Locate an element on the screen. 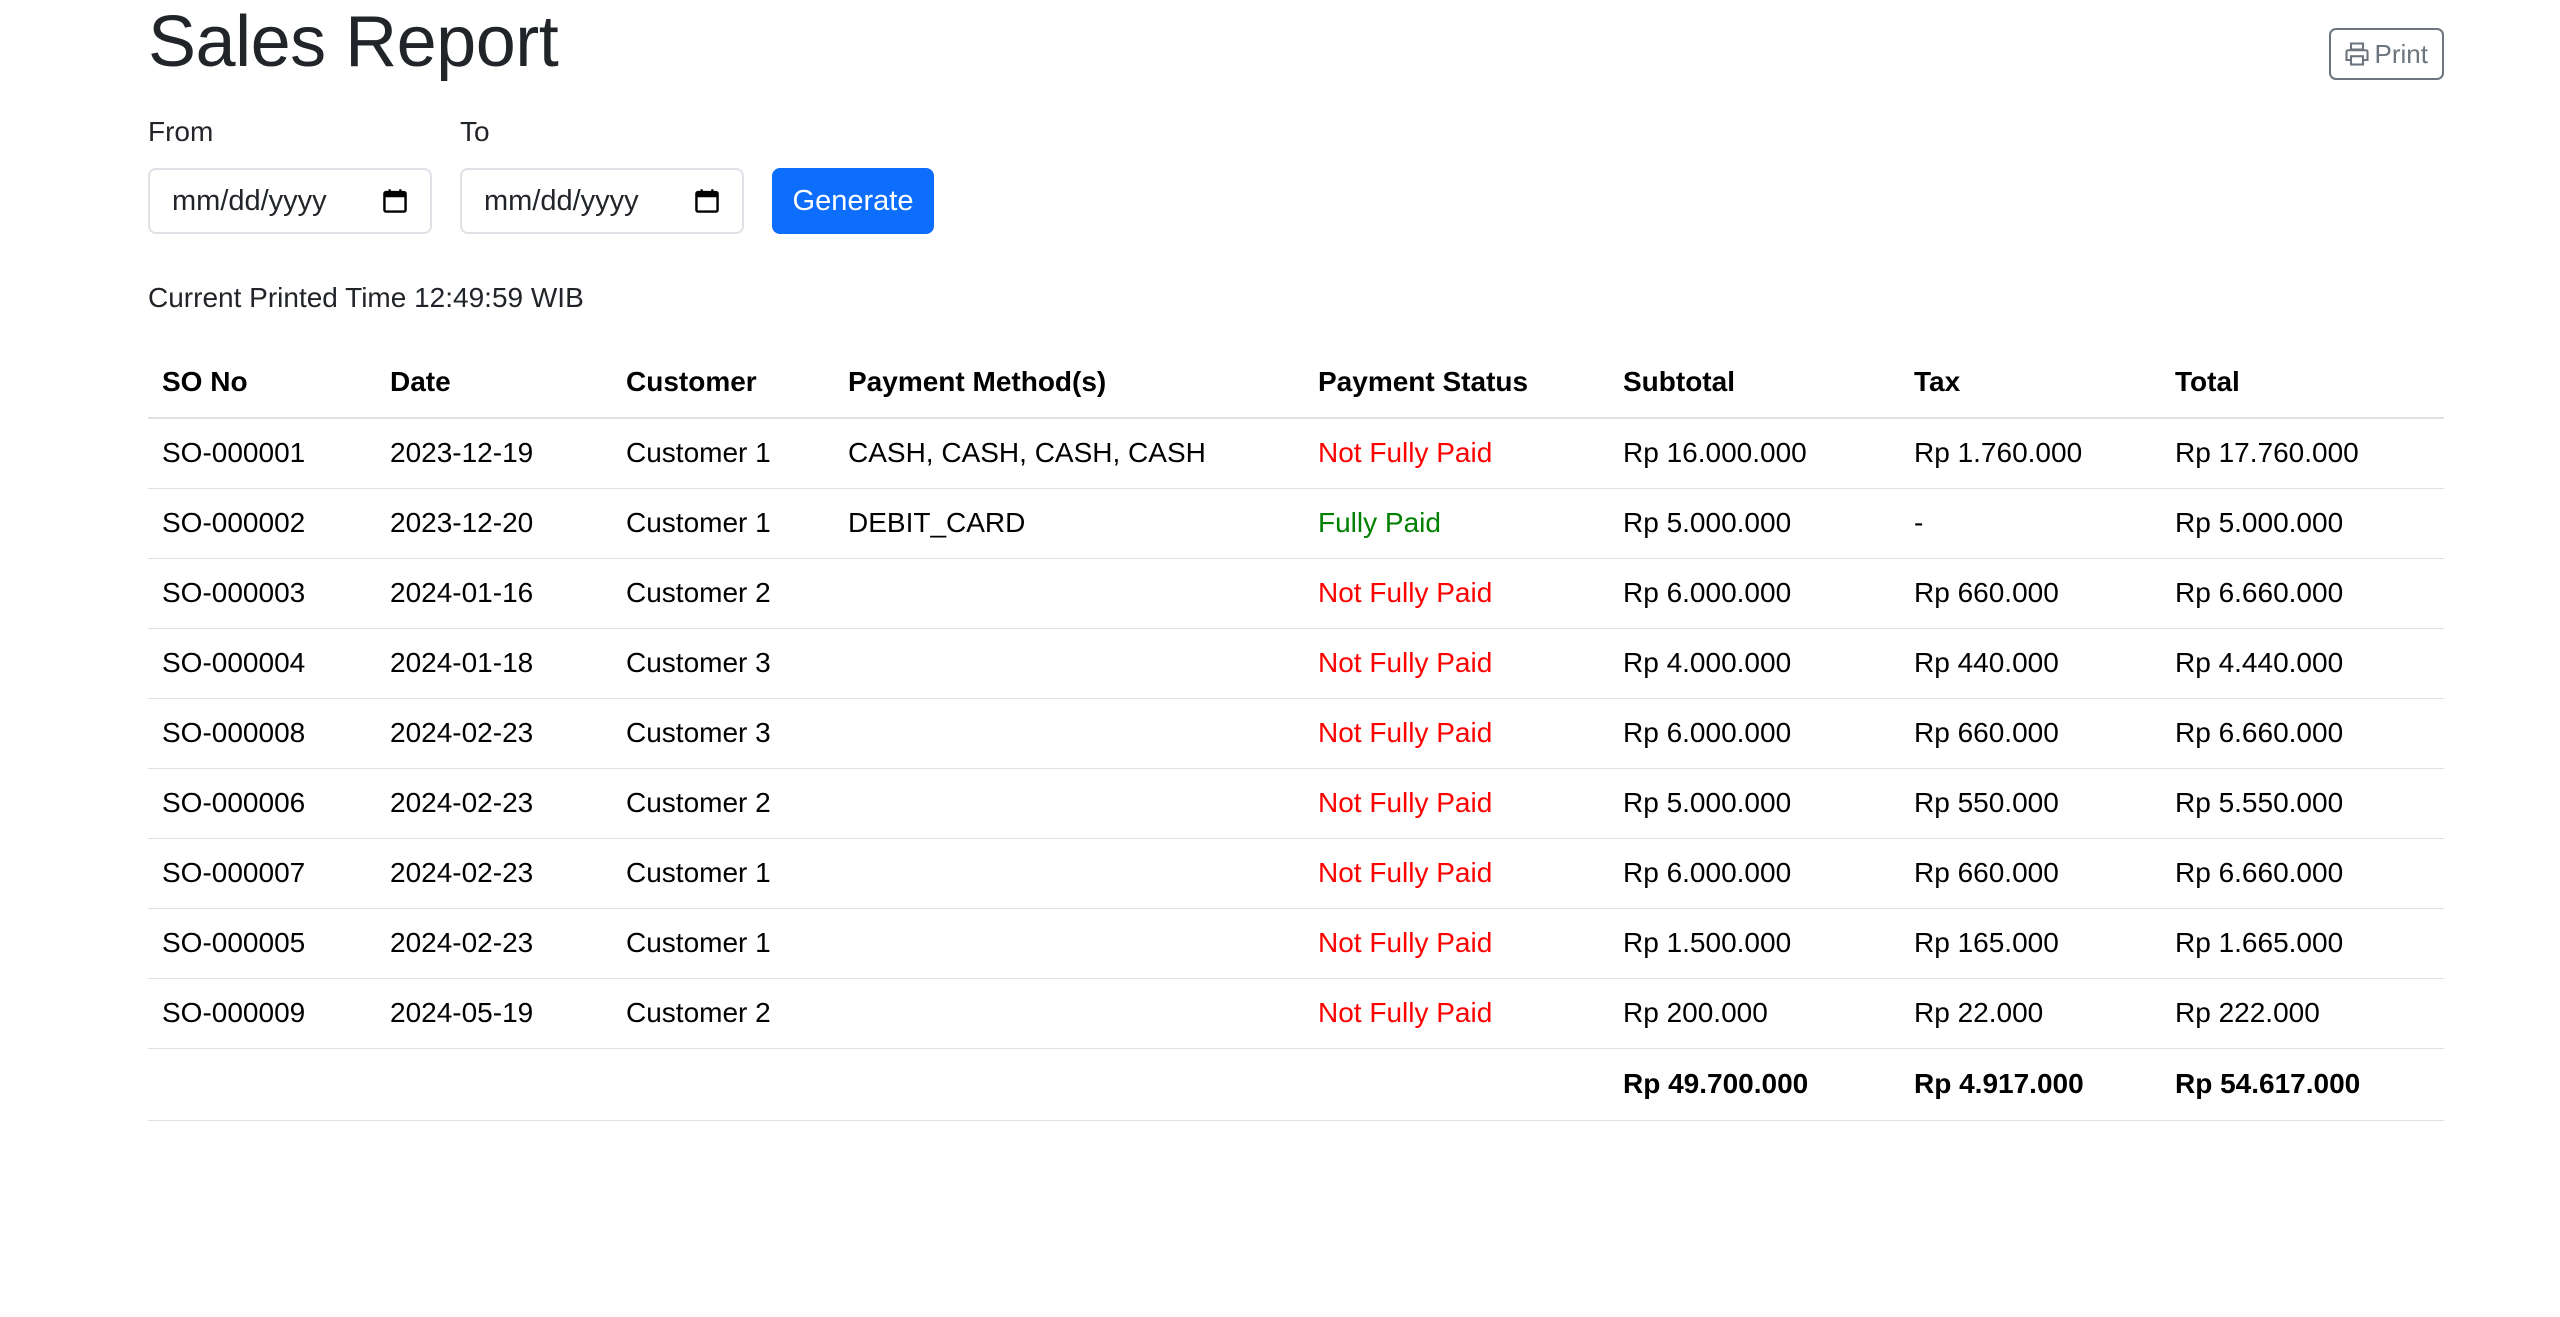 This screenshot has width=2560, height=1317. column-header-payment-methods: Payment Method(s) is located at coordinates (1069, 382).